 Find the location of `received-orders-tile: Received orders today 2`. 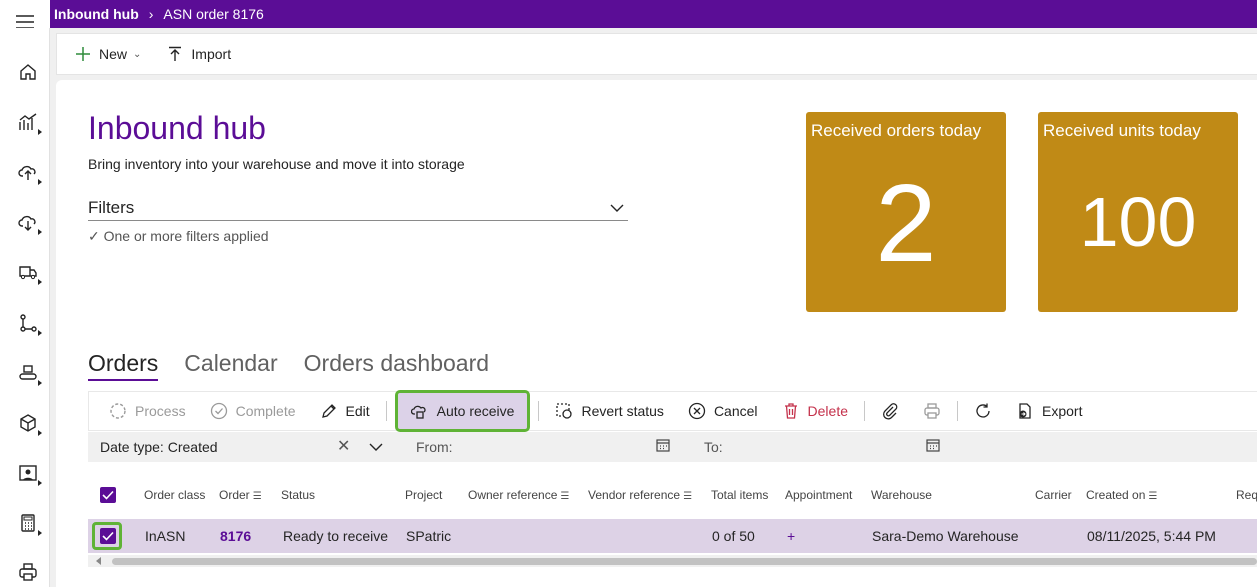

received-orders-tile: Received orders today 2 is located at coordinates (906, 212).